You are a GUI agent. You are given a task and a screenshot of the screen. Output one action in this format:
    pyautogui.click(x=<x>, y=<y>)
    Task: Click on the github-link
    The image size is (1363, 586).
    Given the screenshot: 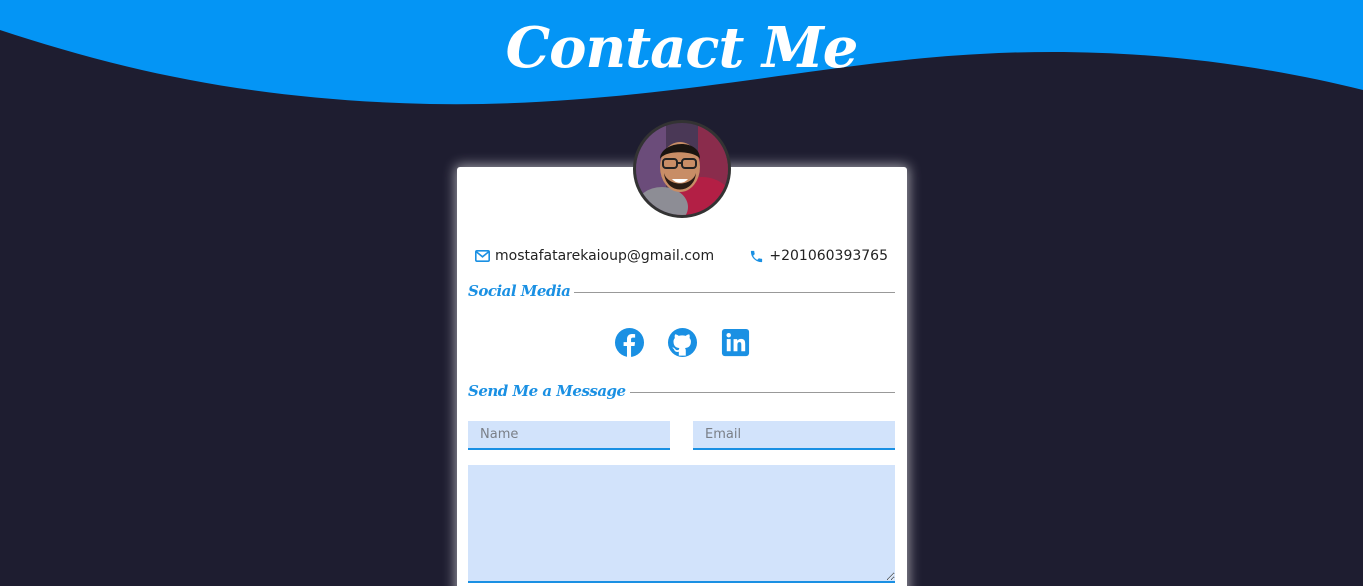 What is the action you would take?
    pyautogui.click(x=682, y=342)
    